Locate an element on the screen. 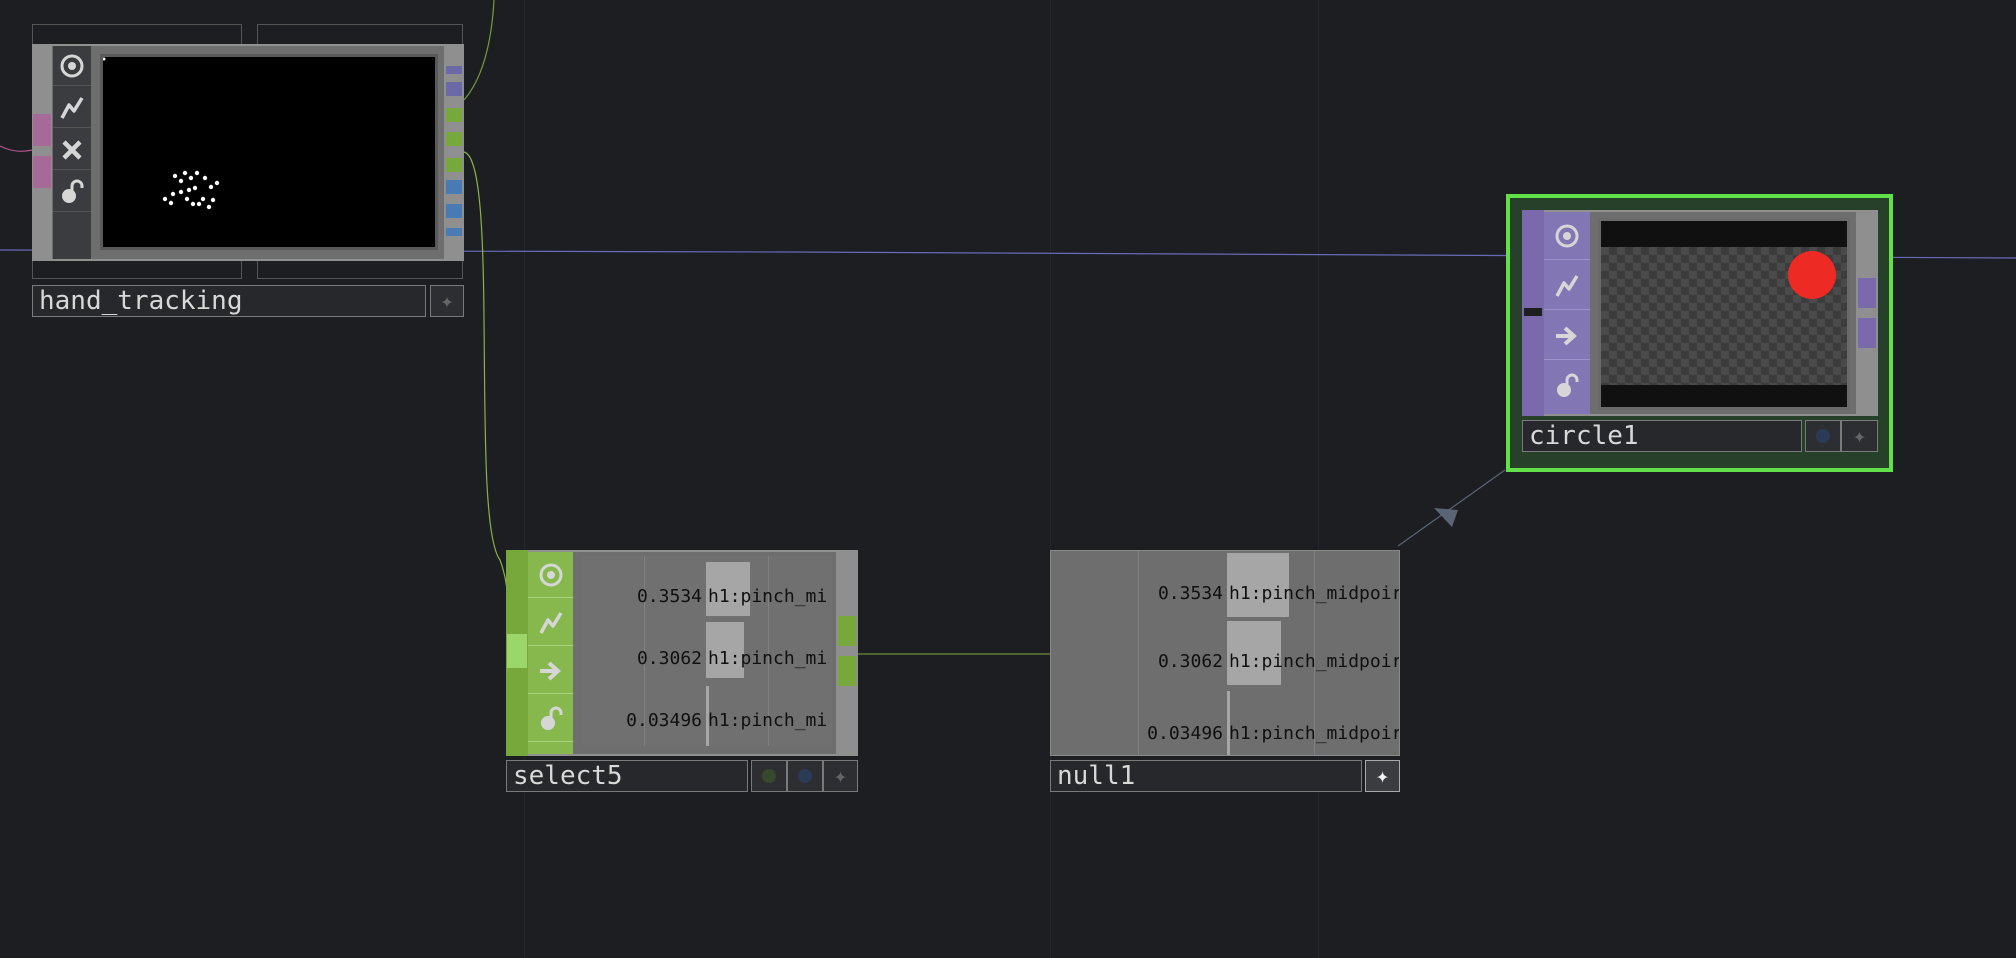 Image resolution: width=2016 pixels, height=958 pixels. input-strip is located at coordinates (42, 152).